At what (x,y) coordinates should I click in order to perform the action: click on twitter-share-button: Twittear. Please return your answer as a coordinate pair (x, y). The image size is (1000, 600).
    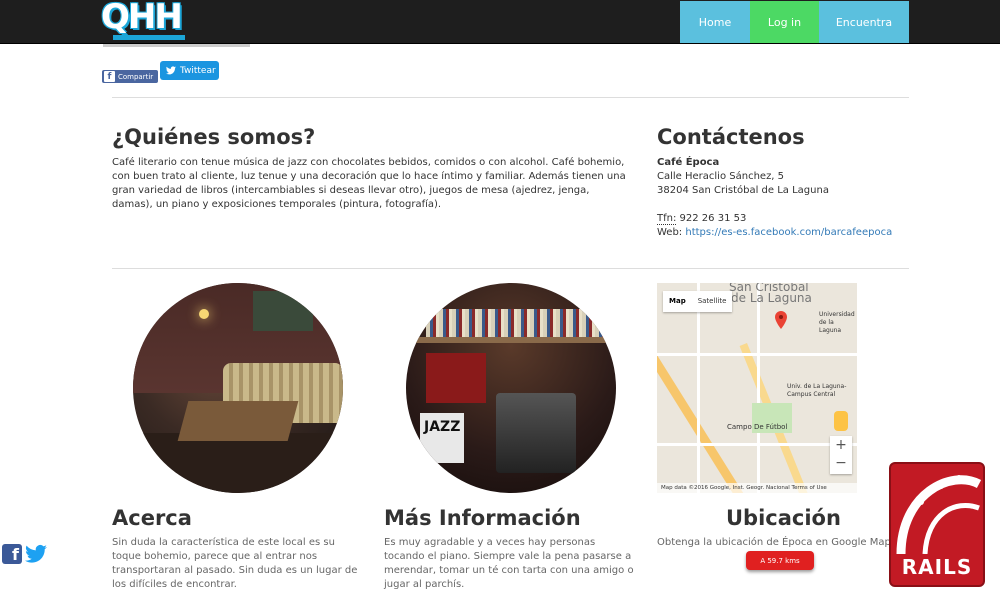
    Looking at the image, I should click on (189, 70).